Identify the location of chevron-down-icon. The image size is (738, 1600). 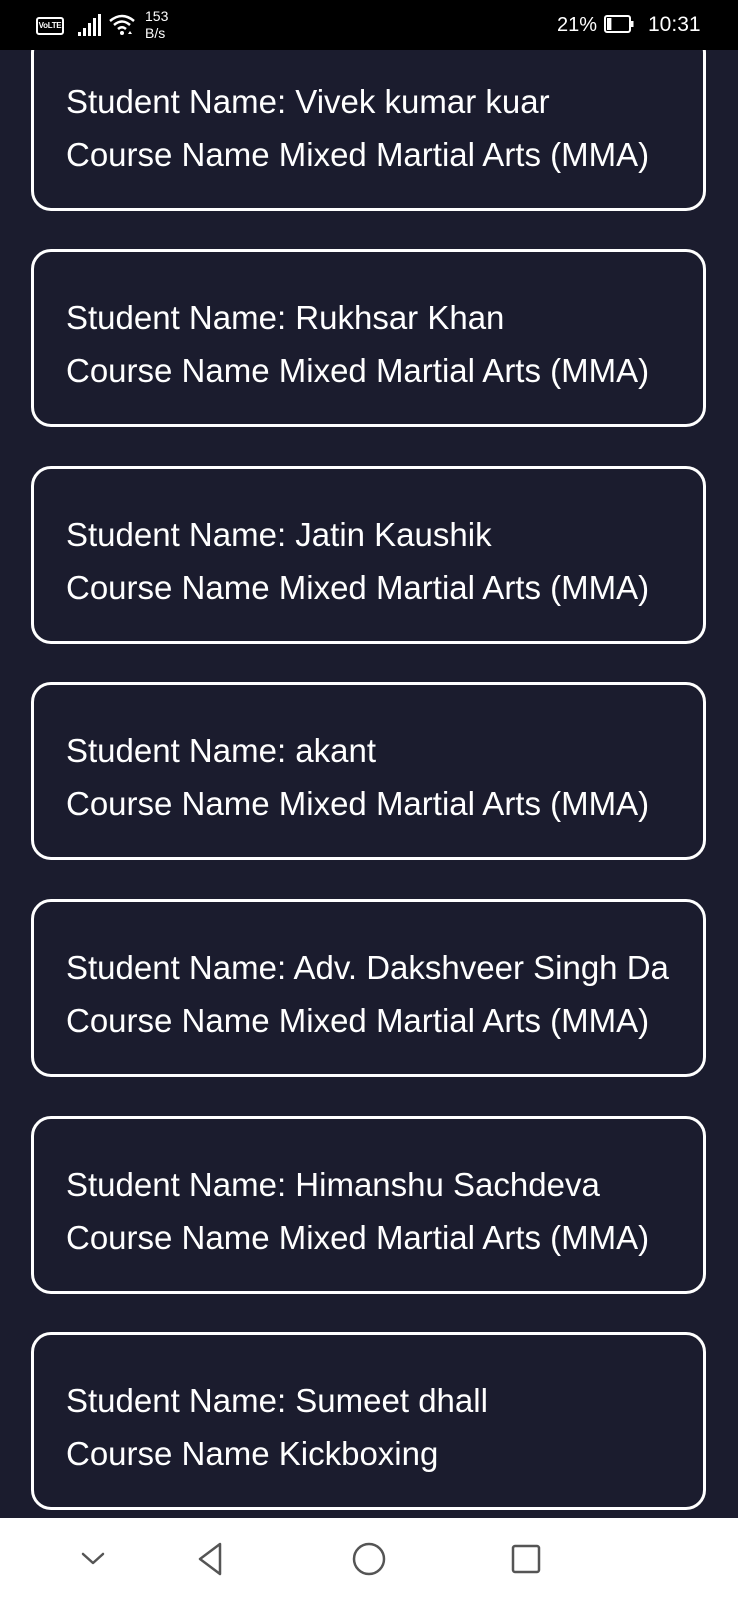
(93, 1559).